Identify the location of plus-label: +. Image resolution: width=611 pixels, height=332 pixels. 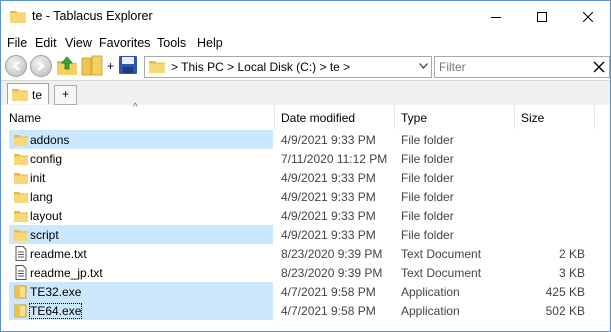
(111, 66).